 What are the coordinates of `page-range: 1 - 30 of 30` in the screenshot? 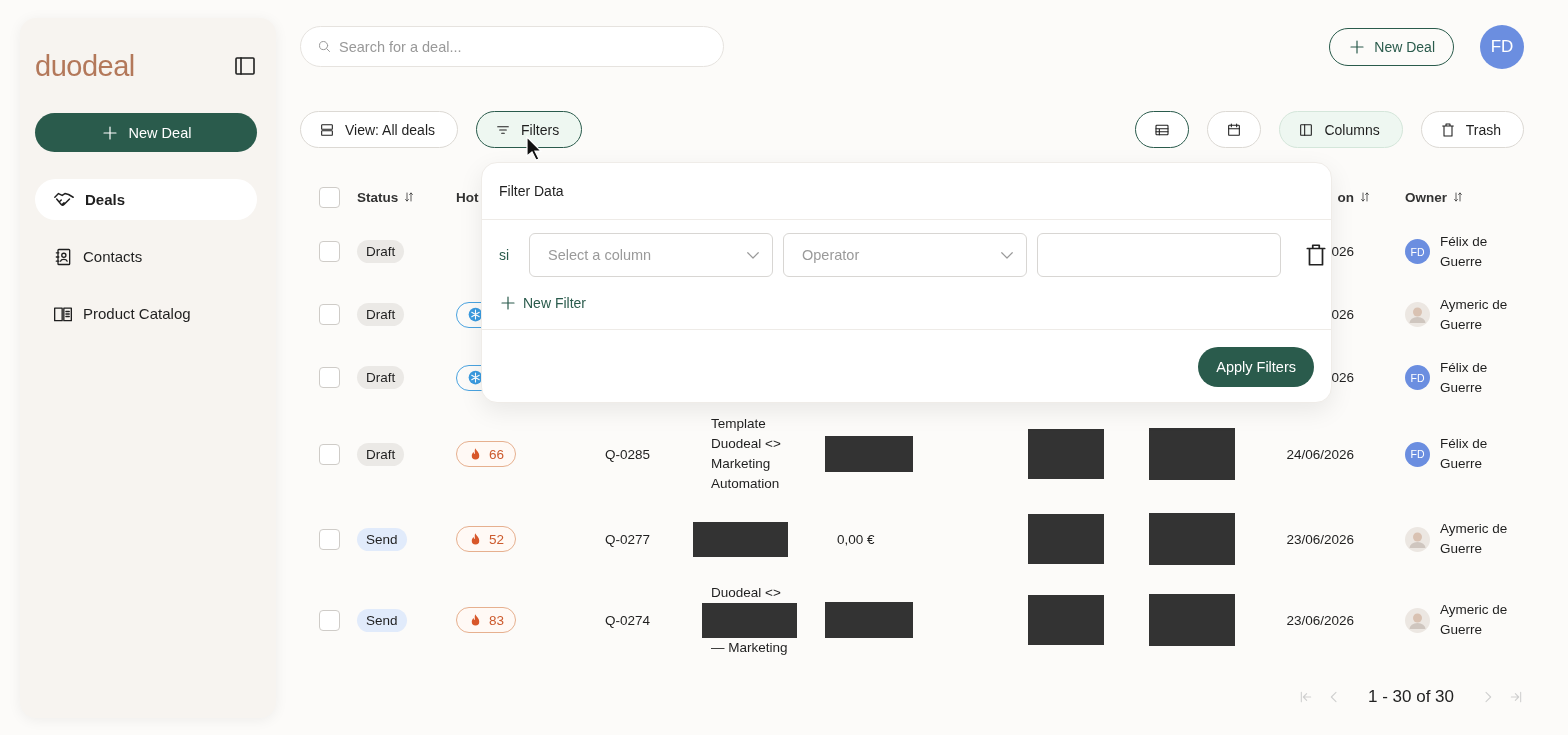 It's located at (1411, 697).